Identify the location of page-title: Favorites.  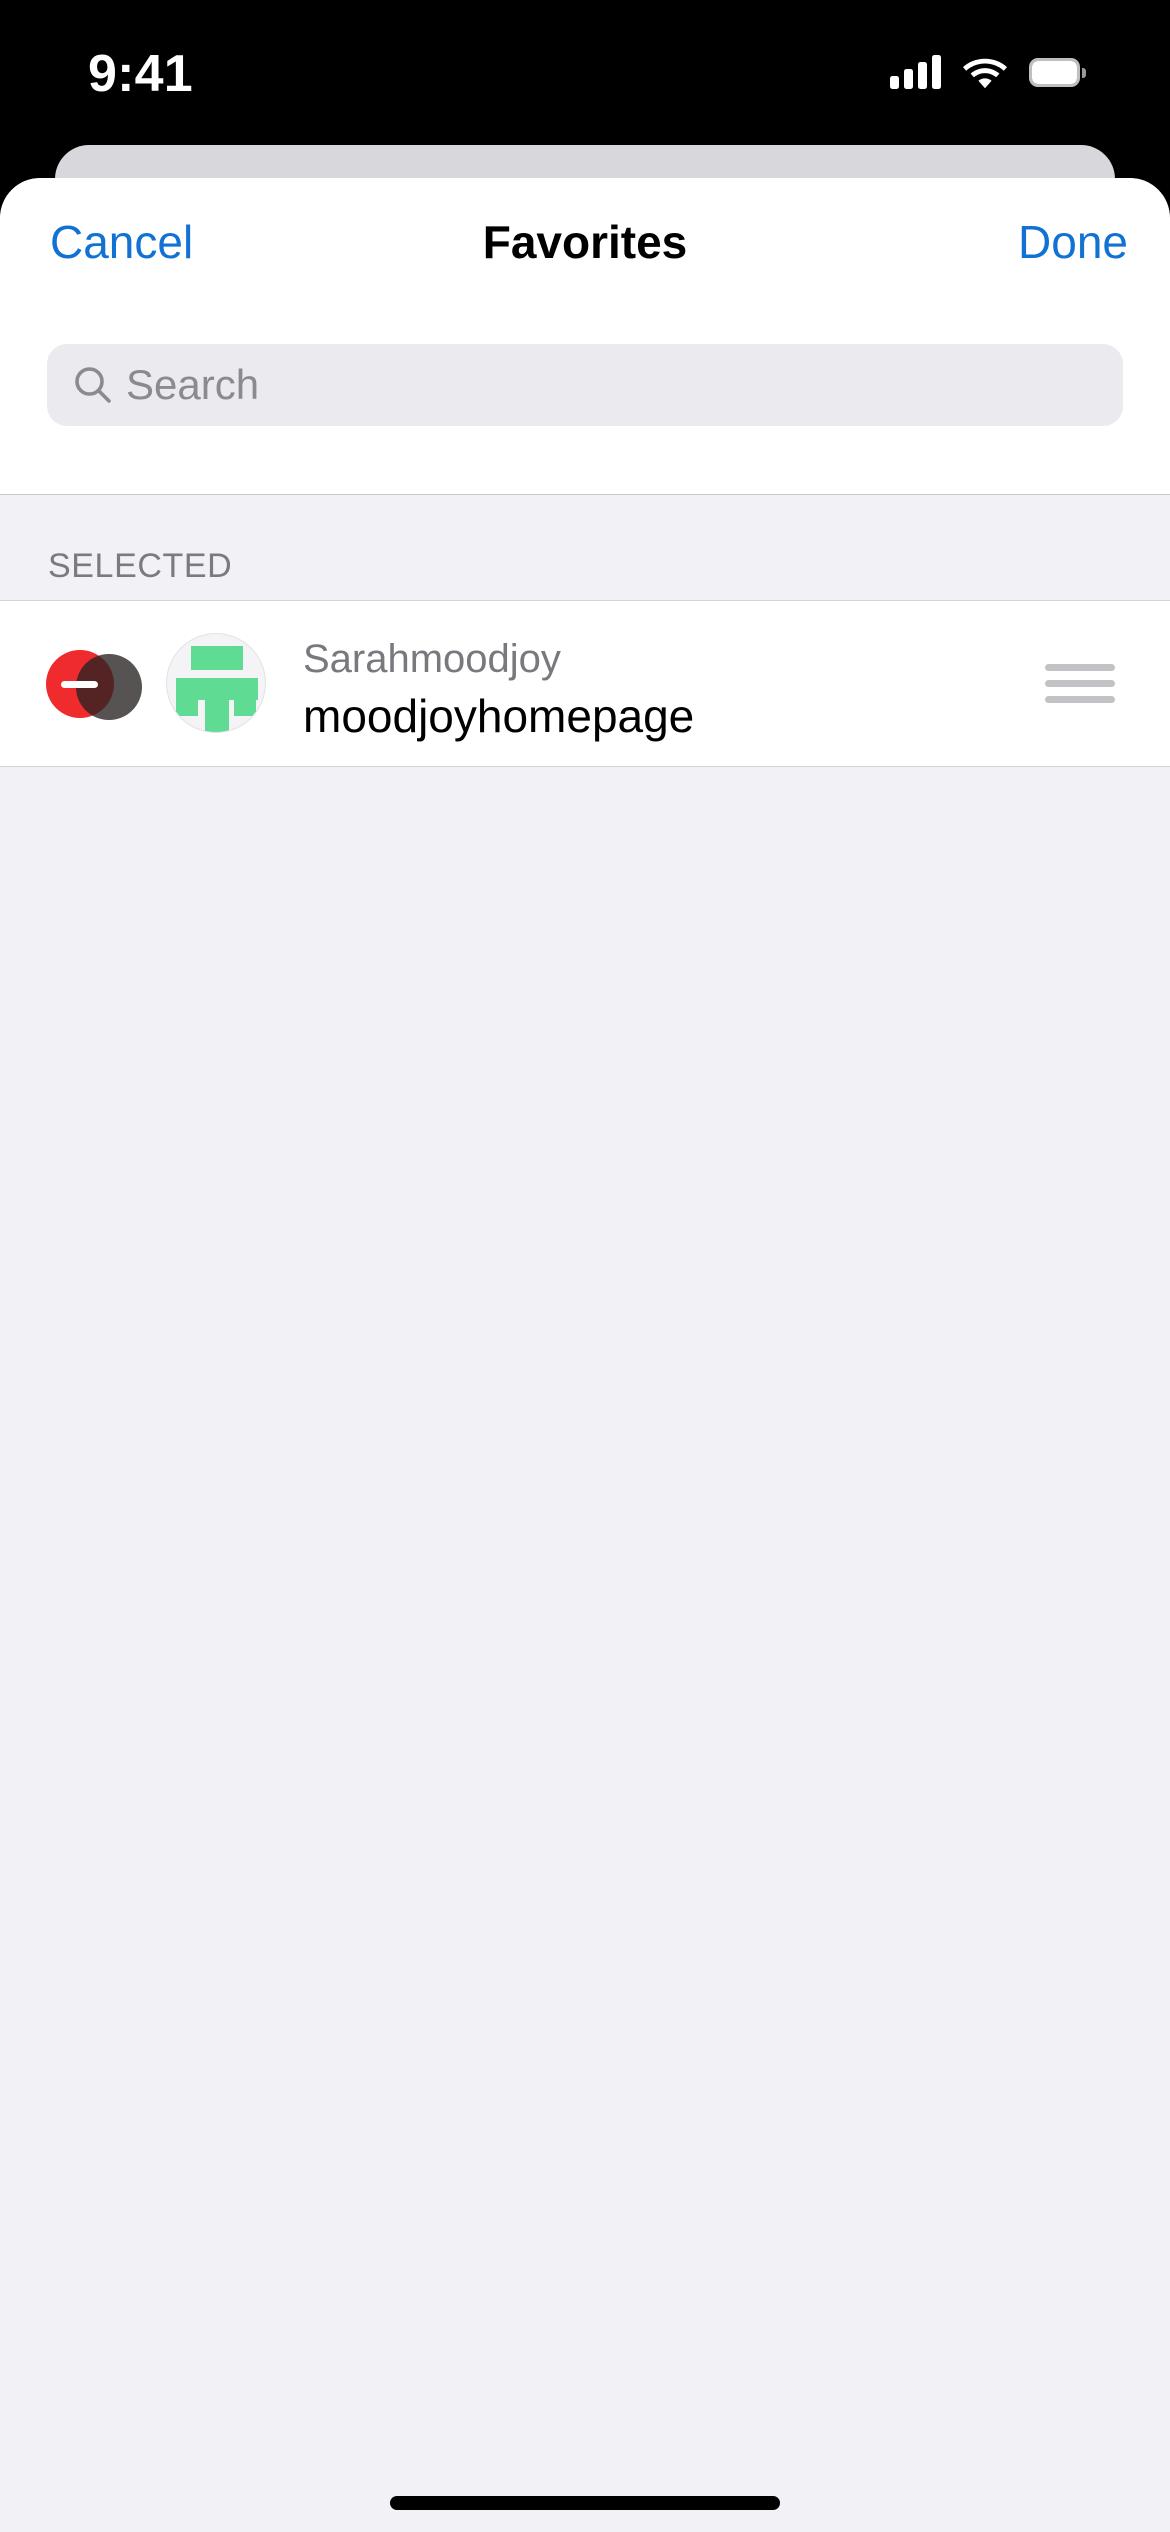
(585, 242).